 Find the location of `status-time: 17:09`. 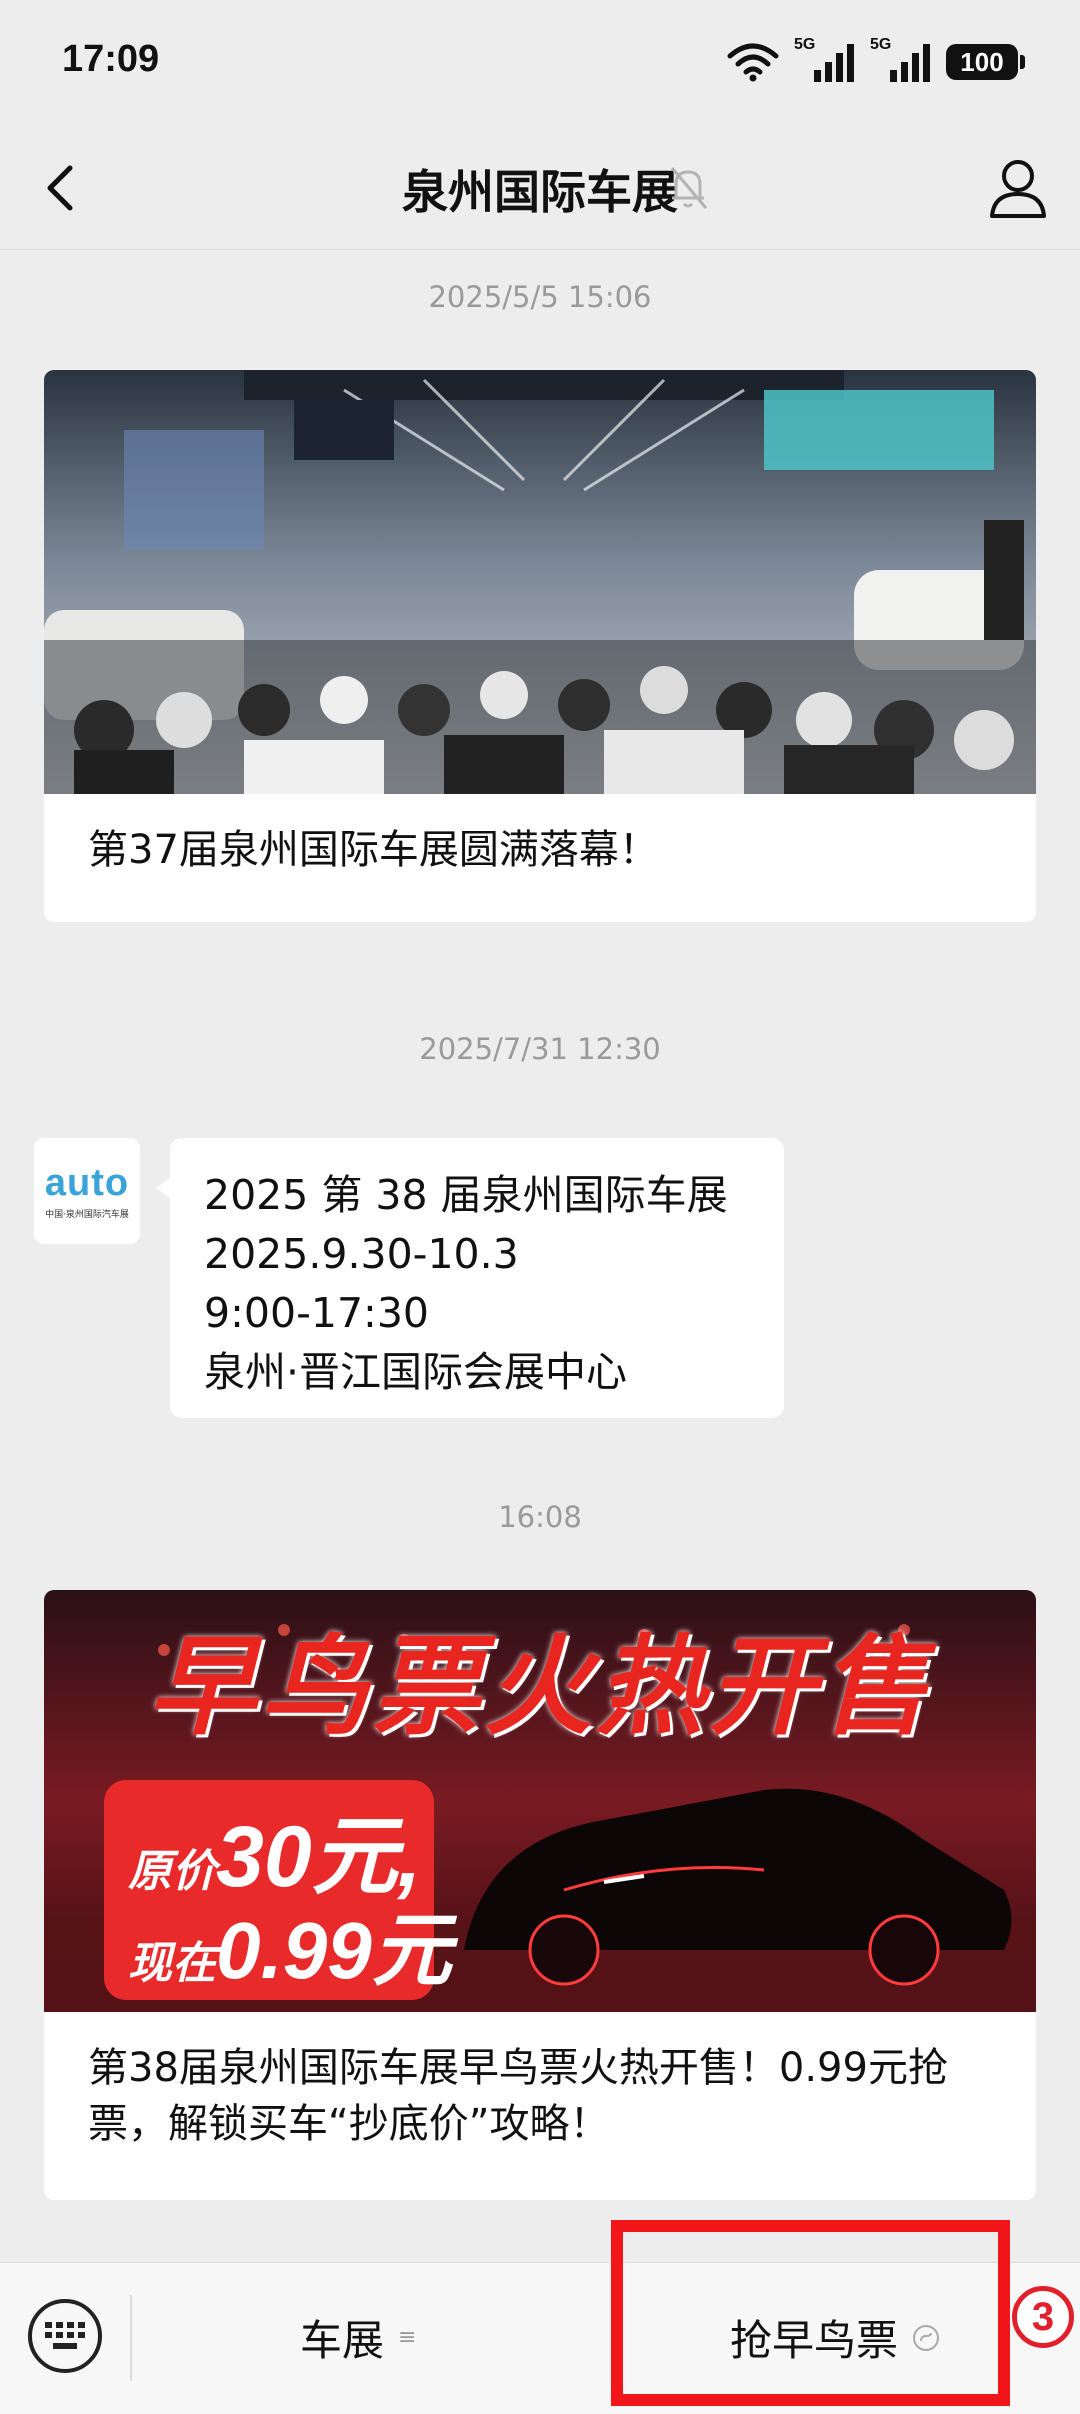

status-time: 17:09 is located at coordinates (111, 59).